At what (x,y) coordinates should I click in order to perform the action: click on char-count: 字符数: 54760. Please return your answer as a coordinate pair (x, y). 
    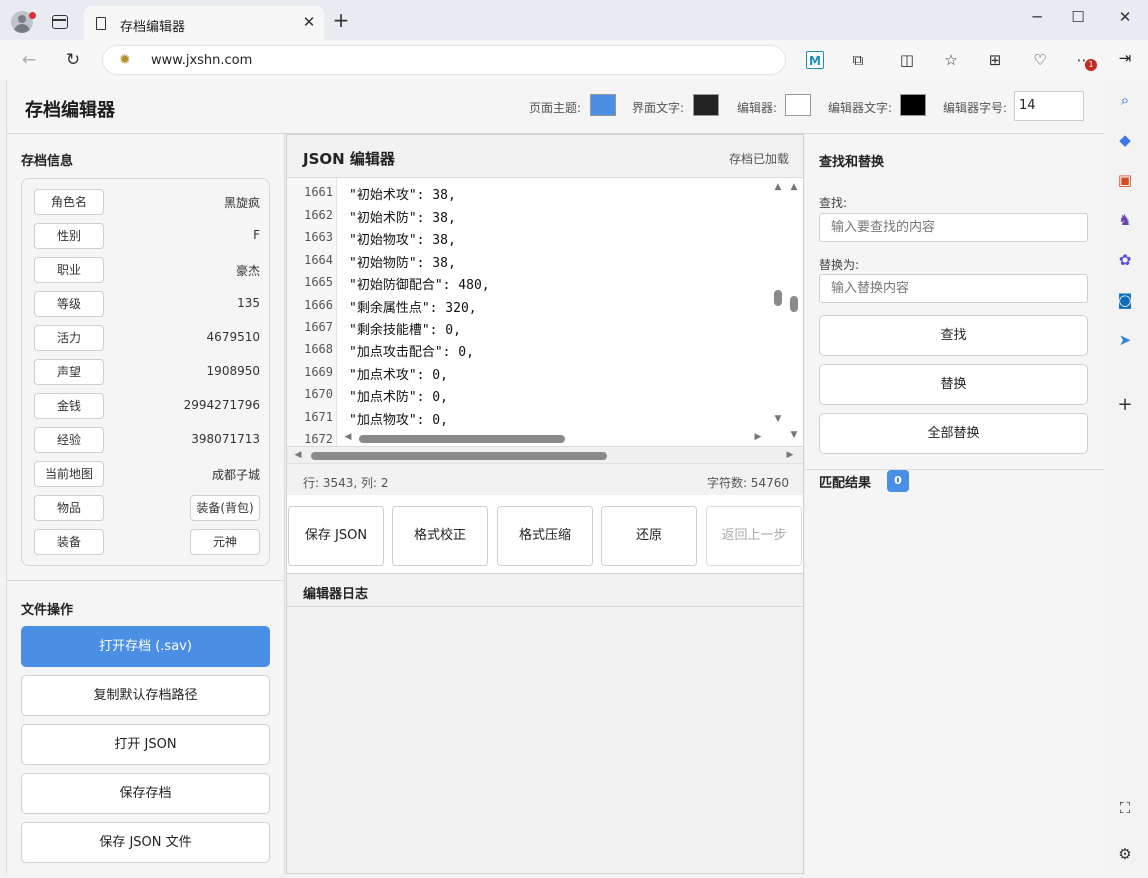
    Looking at the image, I should click on (747, 483).